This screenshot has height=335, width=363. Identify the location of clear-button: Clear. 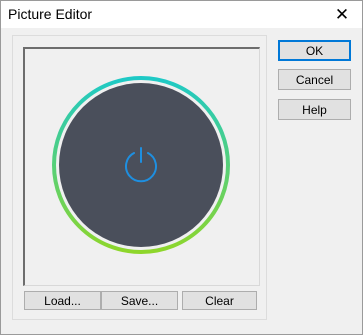
(219, 300).